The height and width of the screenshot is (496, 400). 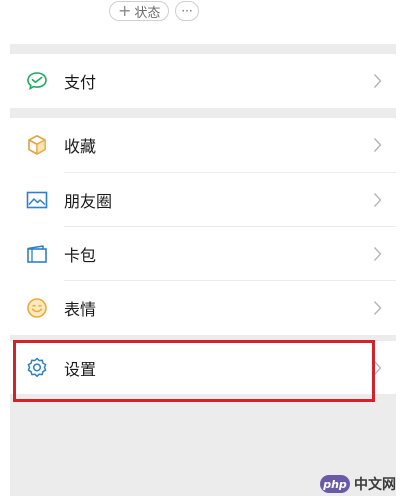 What do you see at coordinates (80, 255) in the screenshot?
I see `menu-item-label: 卡包` at bounding box center [80, 255].